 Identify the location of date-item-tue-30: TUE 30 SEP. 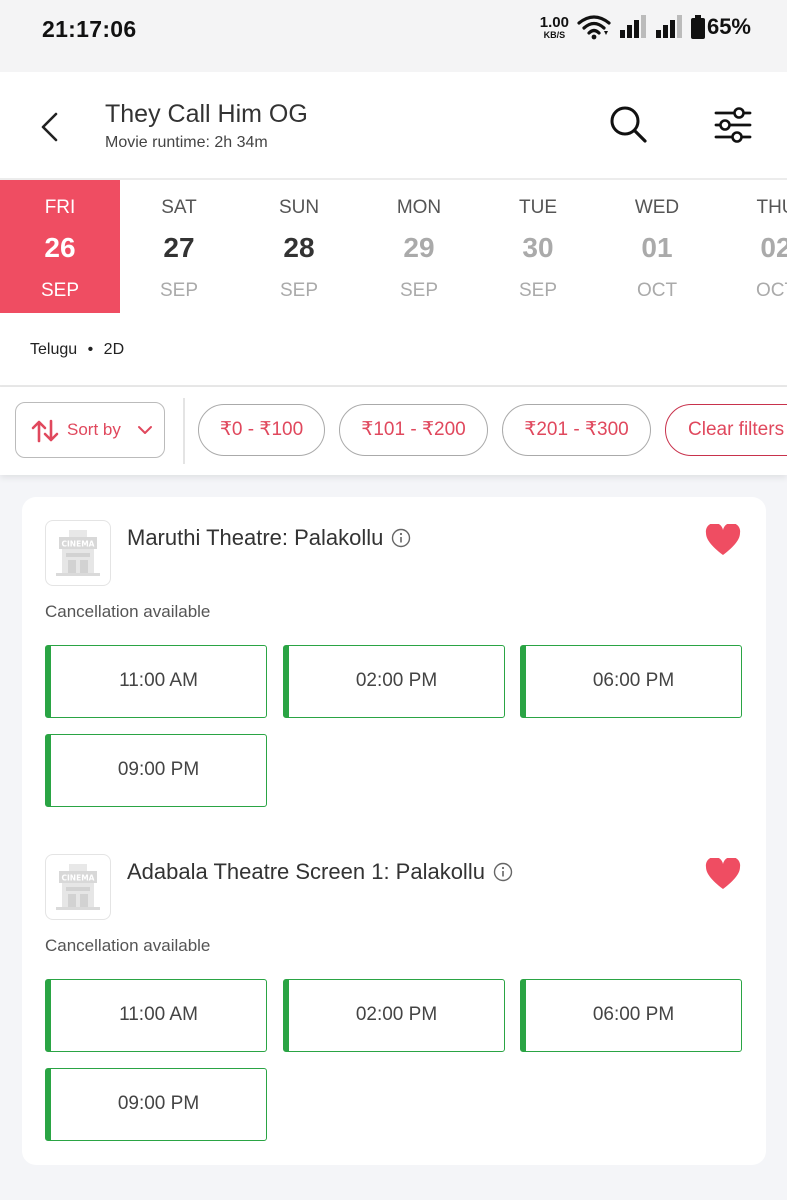
(538, 246).